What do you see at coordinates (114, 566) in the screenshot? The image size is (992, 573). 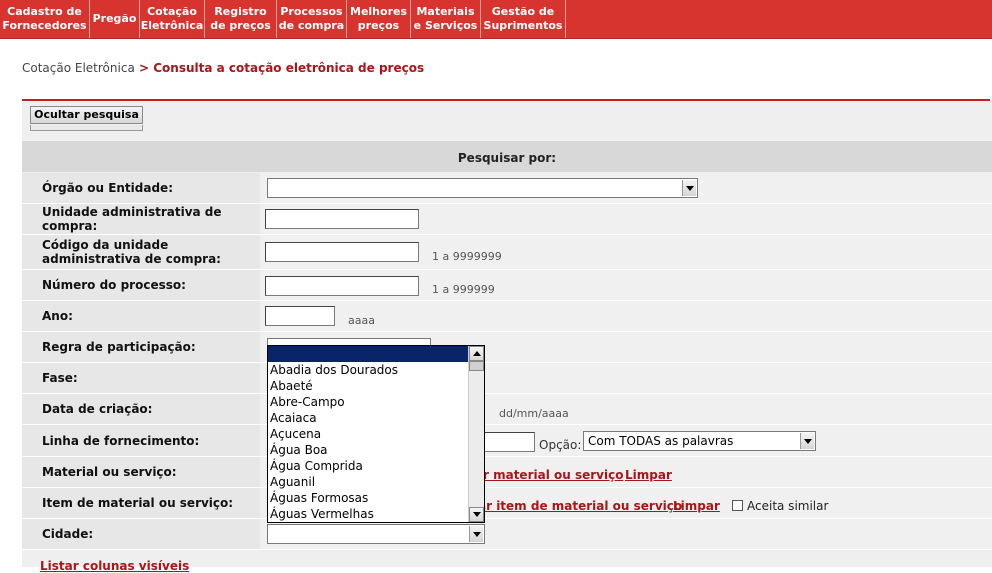 I see `list-visible-columns-link: Listar colunas visíveis` at bounding box center [114, 566].